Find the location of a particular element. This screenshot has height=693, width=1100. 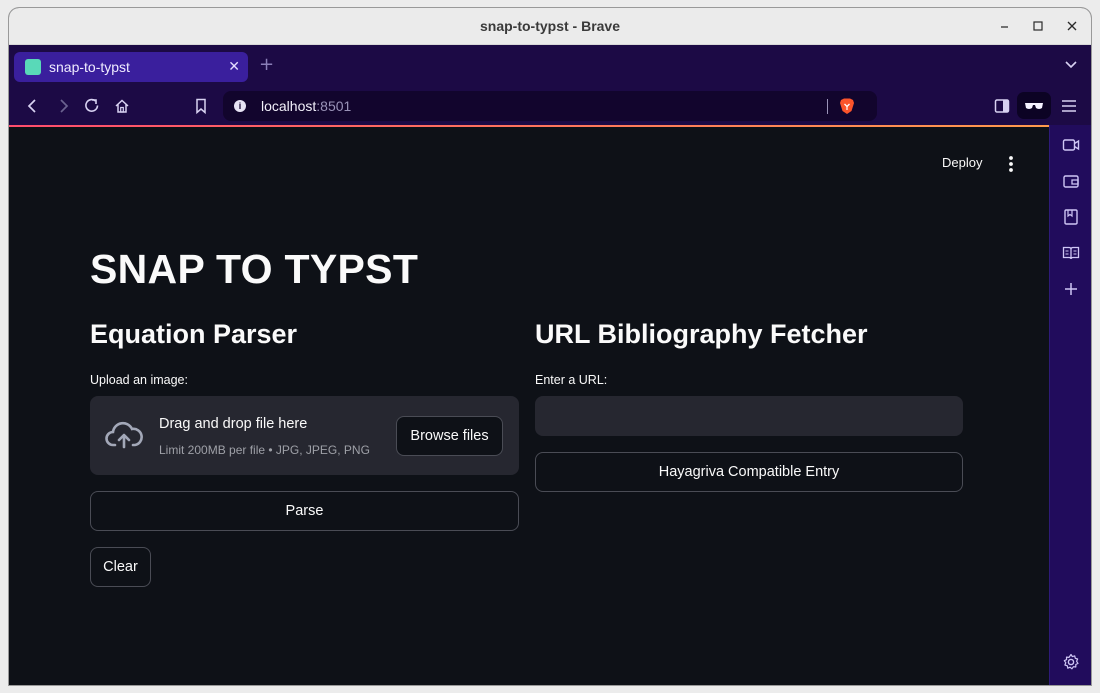

browse-files-button: Browse files is located at coordinates (449, 436).